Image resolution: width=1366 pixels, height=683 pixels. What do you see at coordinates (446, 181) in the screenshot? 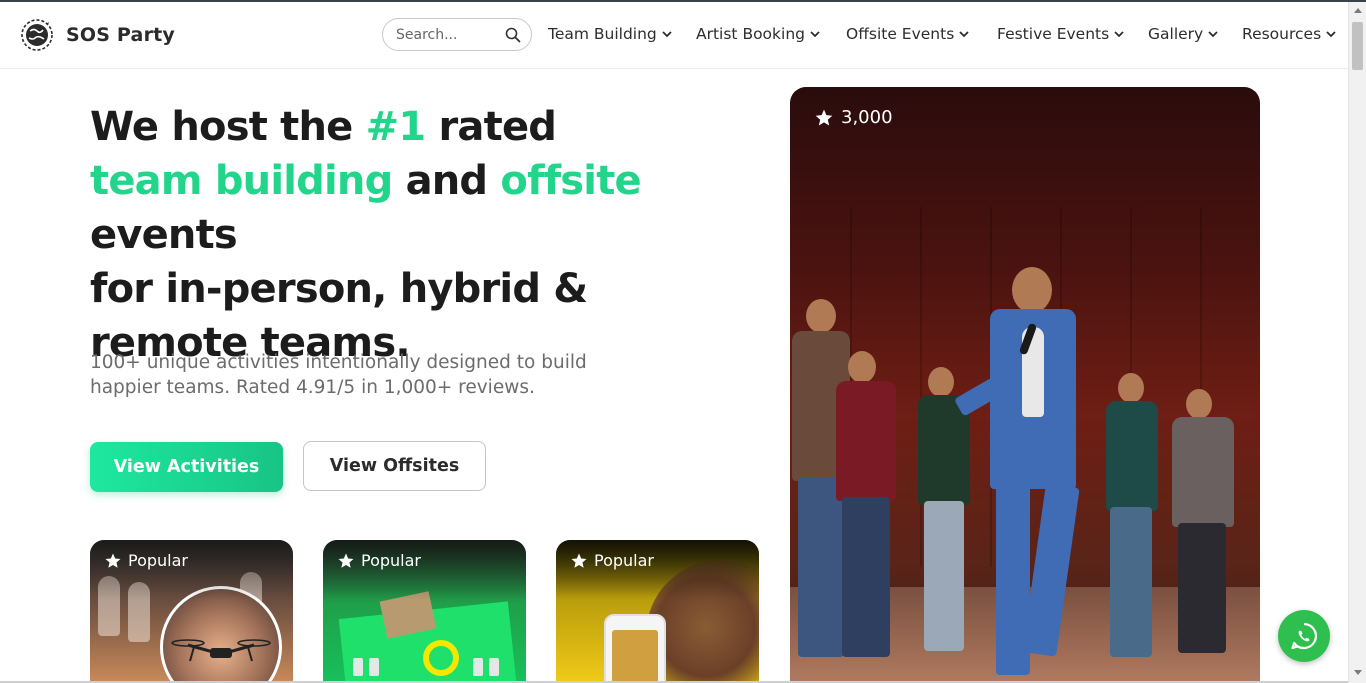
I see `hero-title-text: and` at bounding box center [446, 181].